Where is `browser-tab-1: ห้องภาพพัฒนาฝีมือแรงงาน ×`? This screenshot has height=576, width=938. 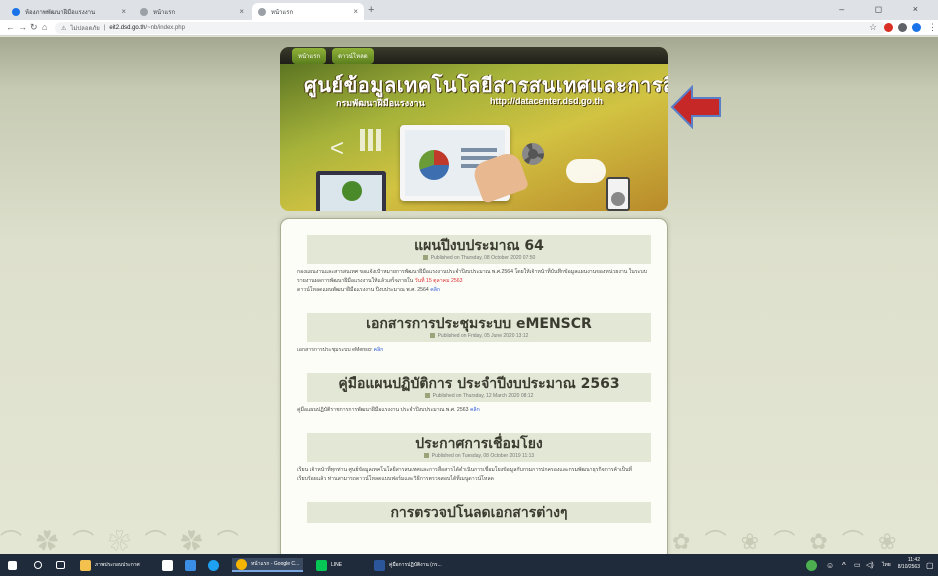
browser-tab-1: ห้องภาพพัฒนาฝีมือแรงงาน × is located at coordinates (69, 11).